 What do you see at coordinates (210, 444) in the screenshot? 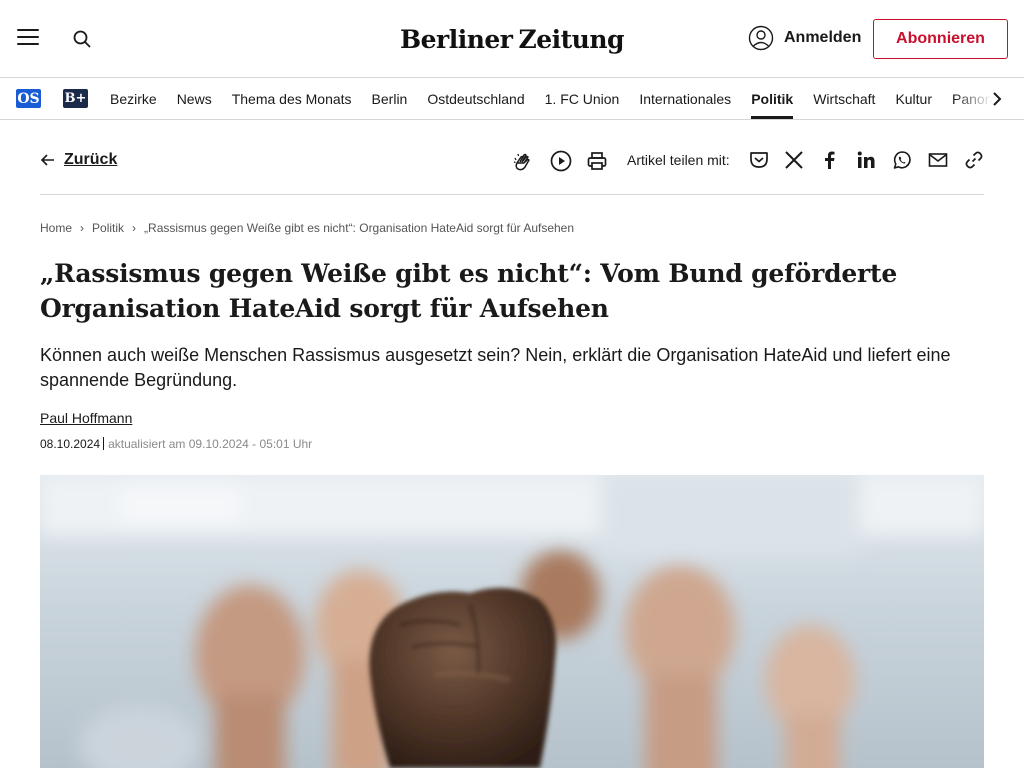
I see `updated-date: aktualisiert am 09.10.2024 - 05:01 Uhr` at bounding box center [210, 444].